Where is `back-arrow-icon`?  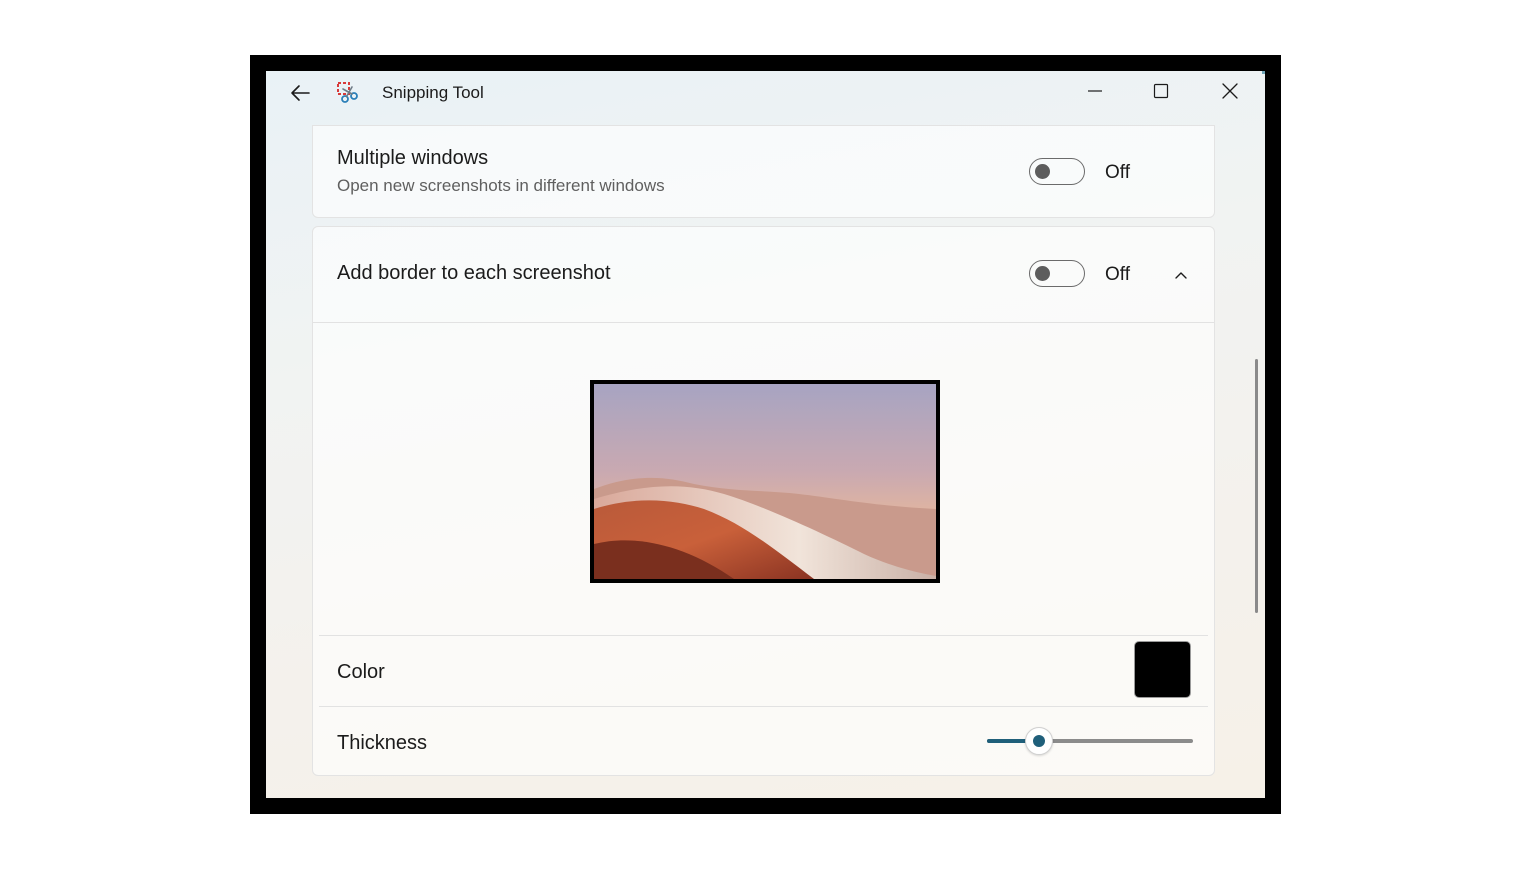
back-arrow-icon is located at coordinates (300, 93).